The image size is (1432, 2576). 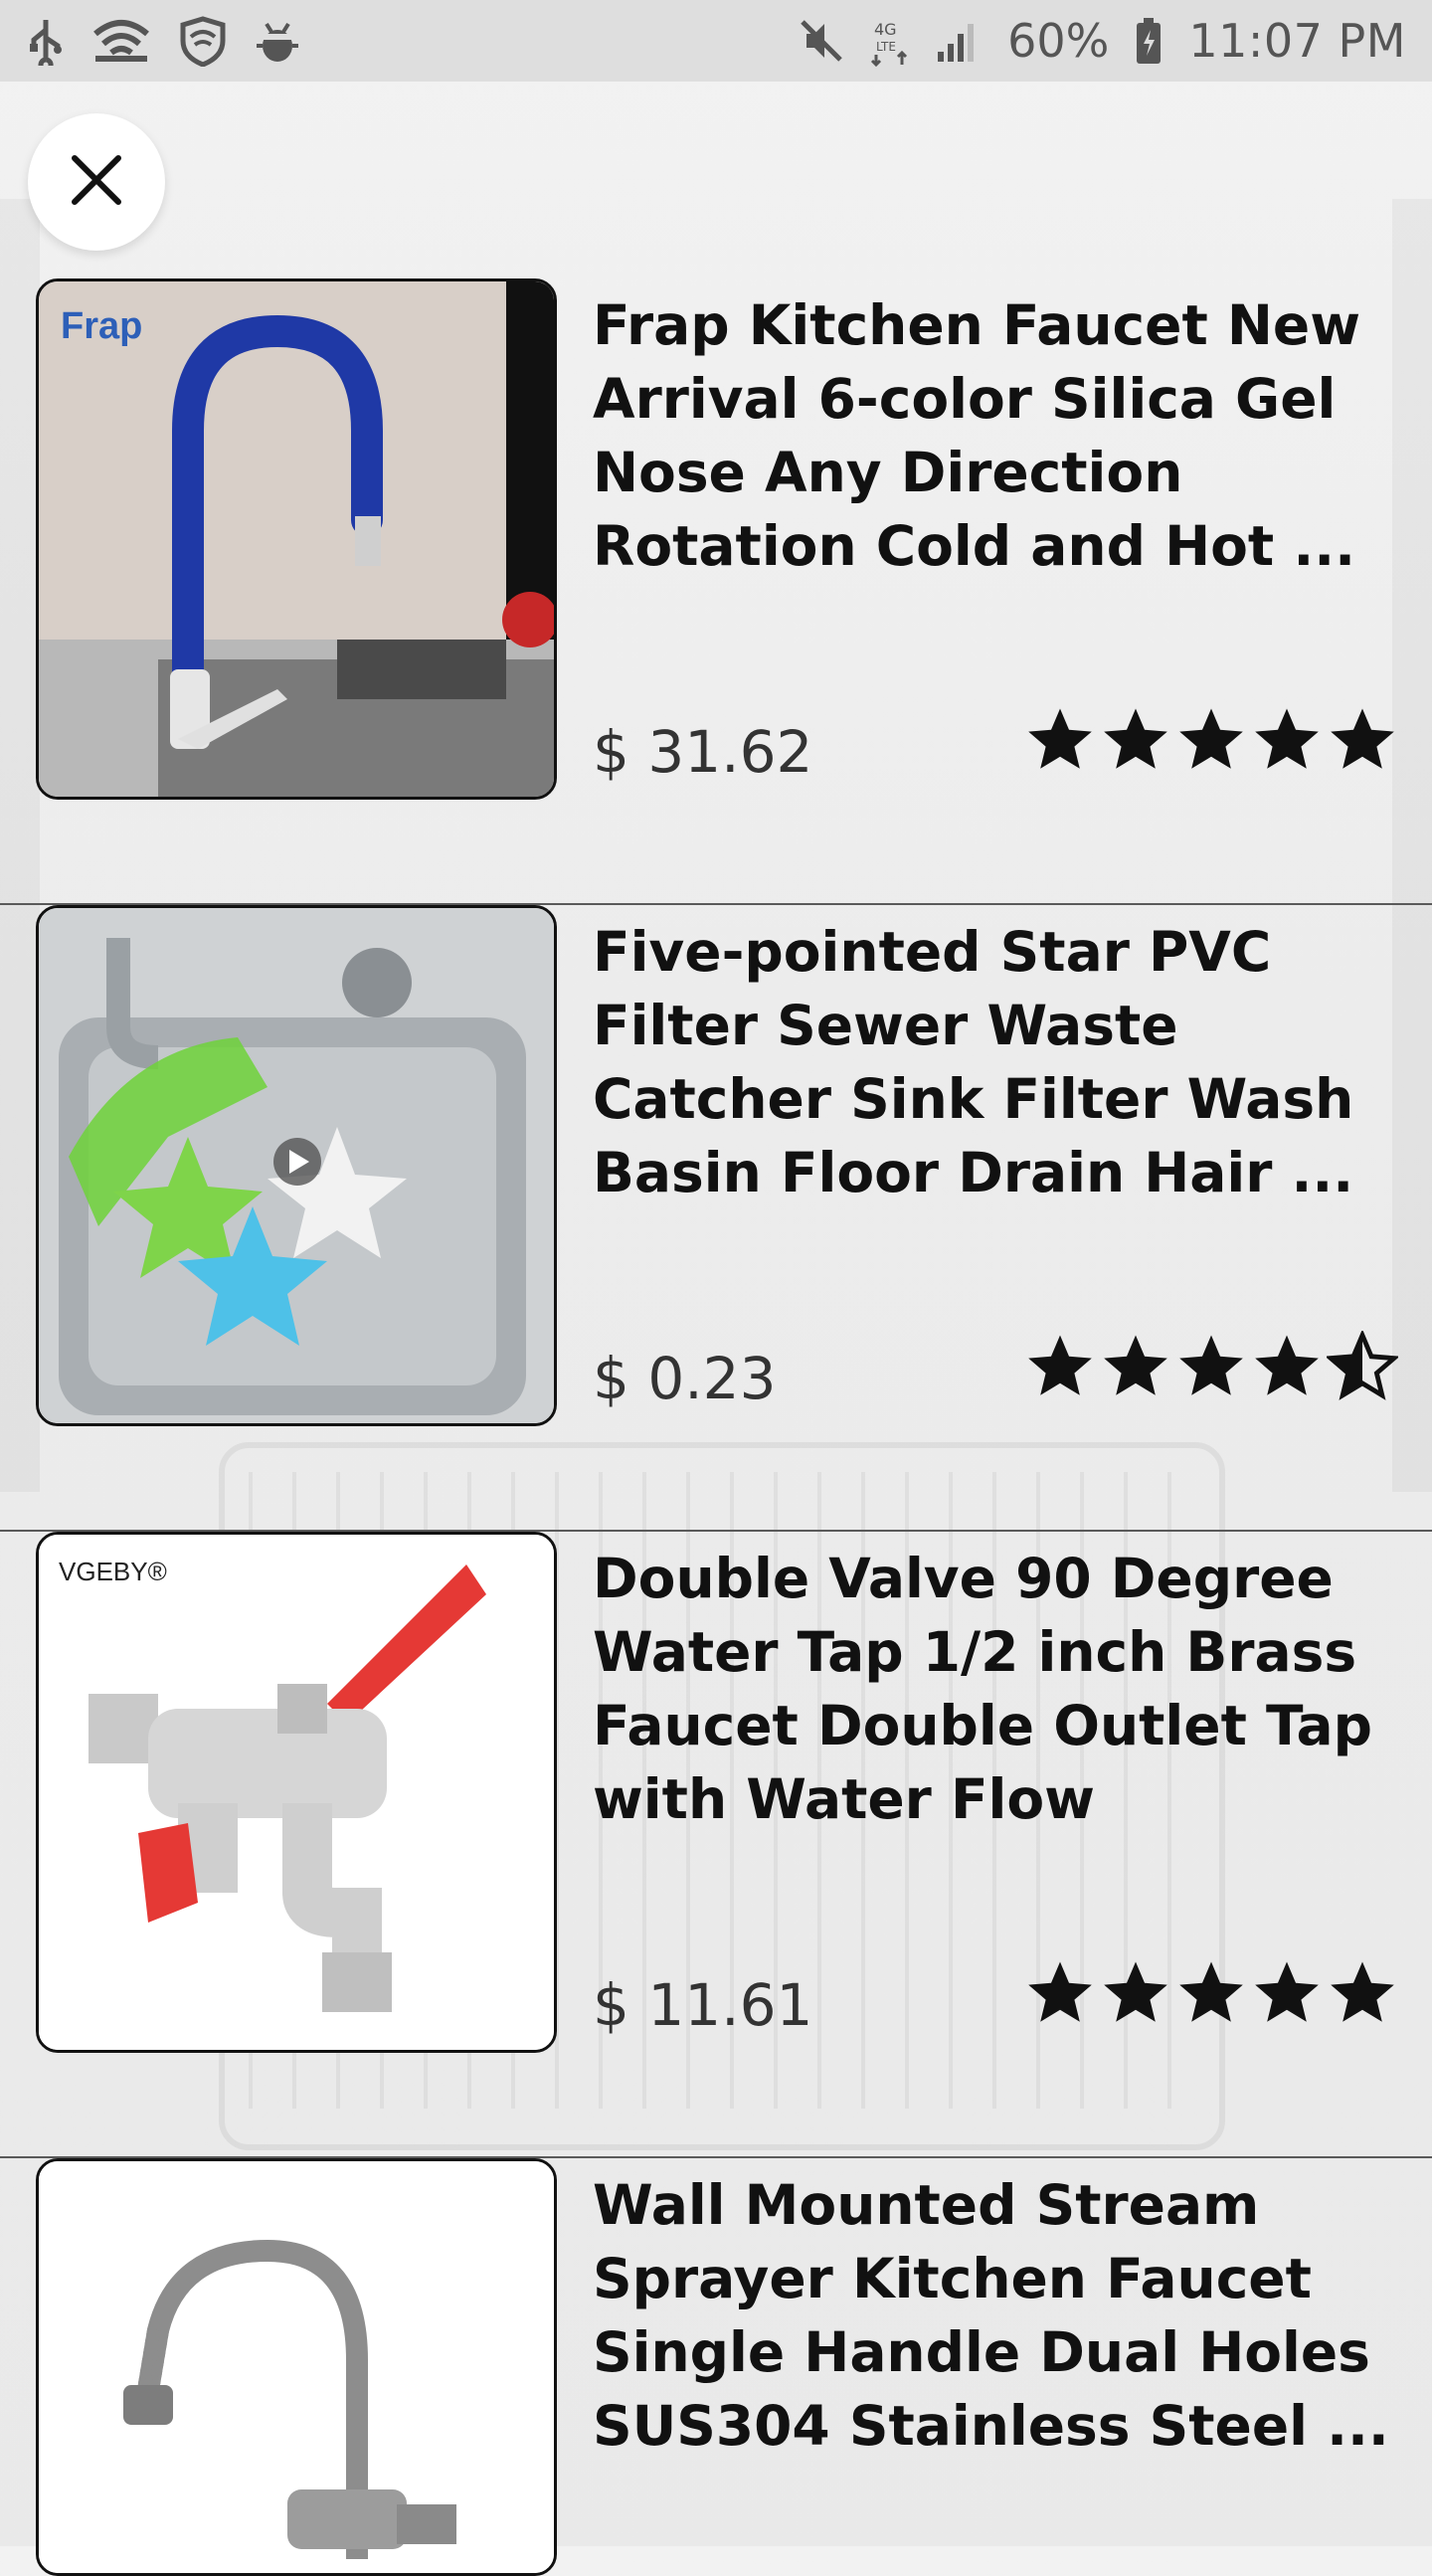 I want to click on battery-percent: 60%, so click(x=1059, y=41).